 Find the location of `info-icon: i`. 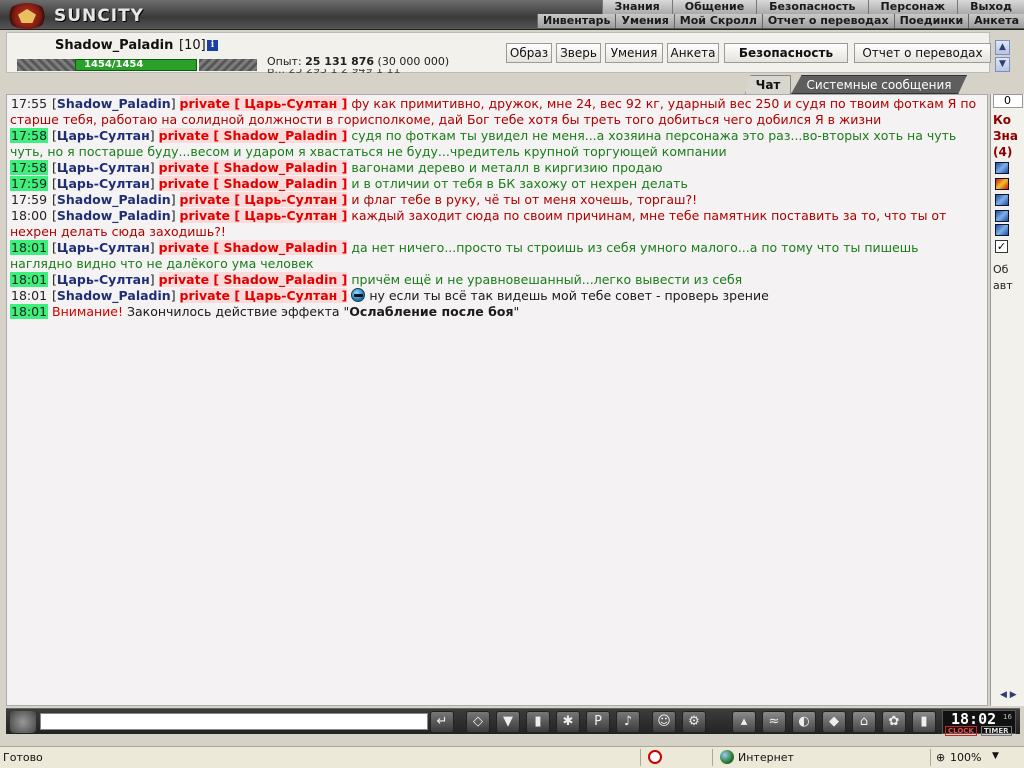

info-icon: i is located at coordinates (212, 45).